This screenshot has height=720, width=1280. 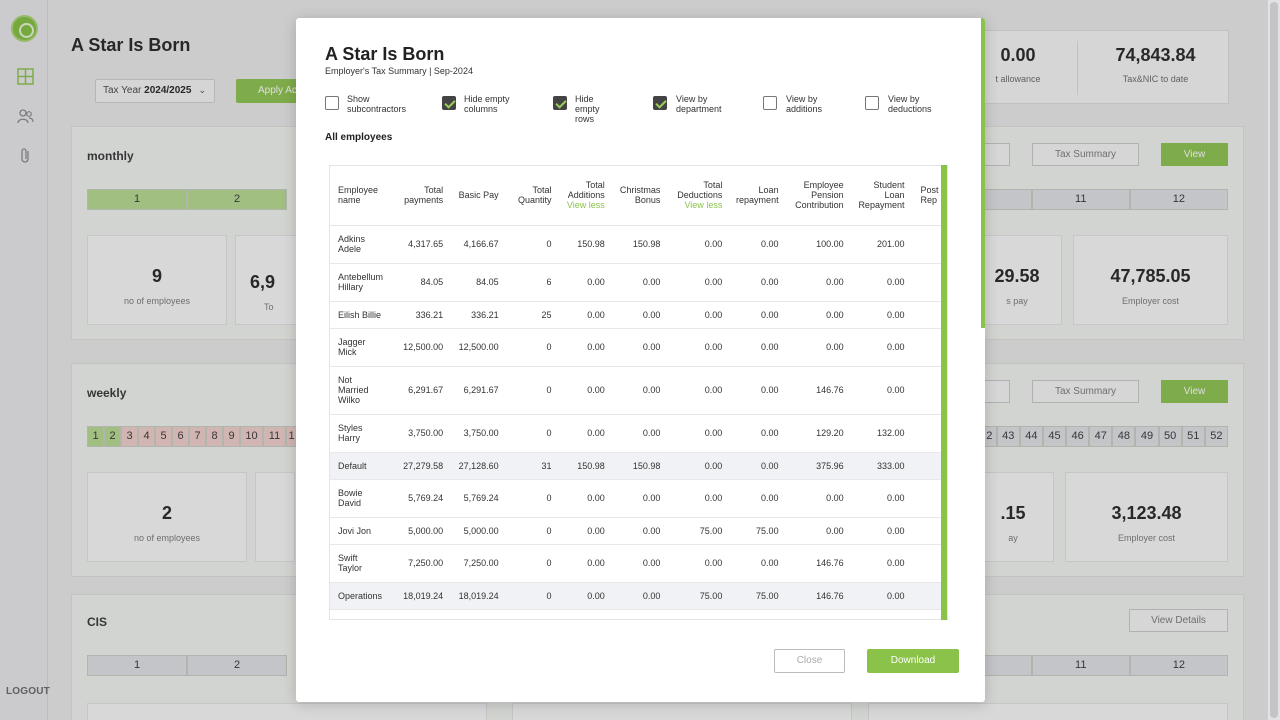 What do you see at coordinates (363, 563) in the screenshot?
I see `cell-employee-name: Swift Taylor` at bounding box center [363, 563].